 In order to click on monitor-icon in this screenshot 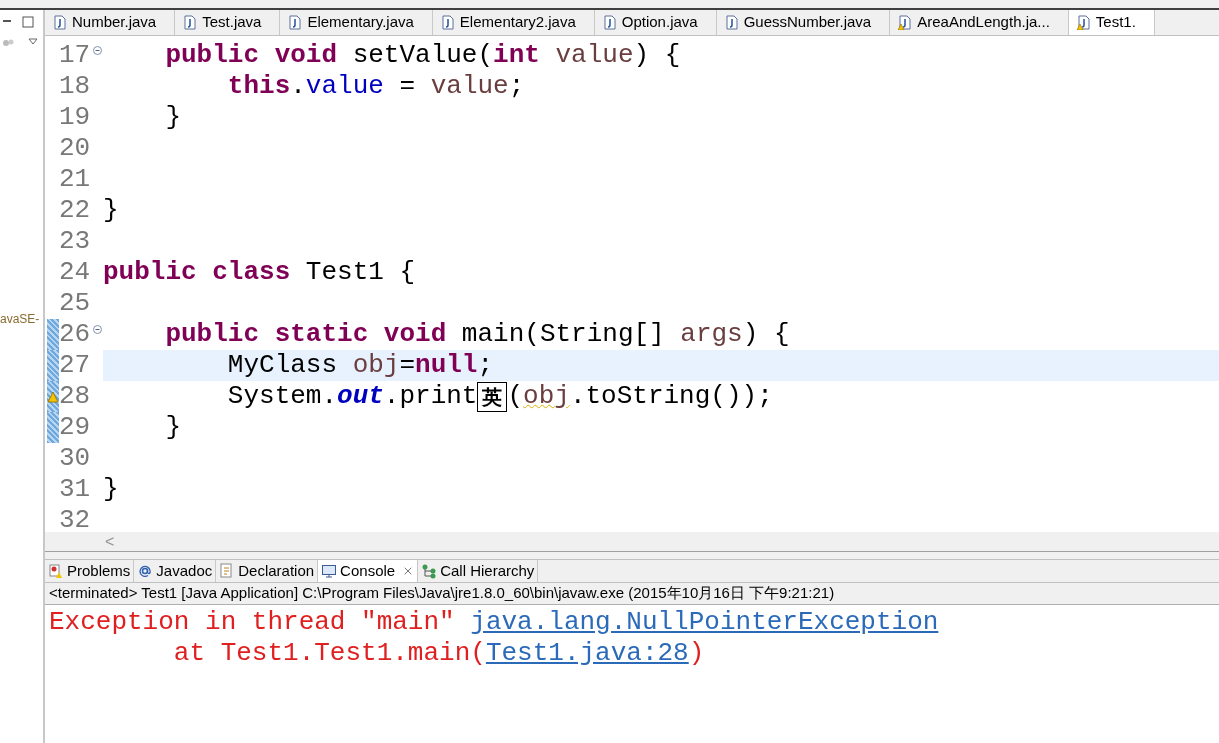, I will do `click(329, 571)`.